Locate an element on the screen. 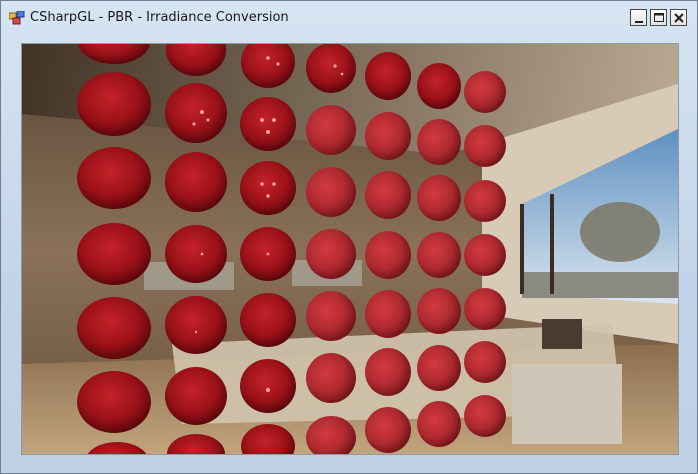  close-icon is located at coordinates (679, 18).